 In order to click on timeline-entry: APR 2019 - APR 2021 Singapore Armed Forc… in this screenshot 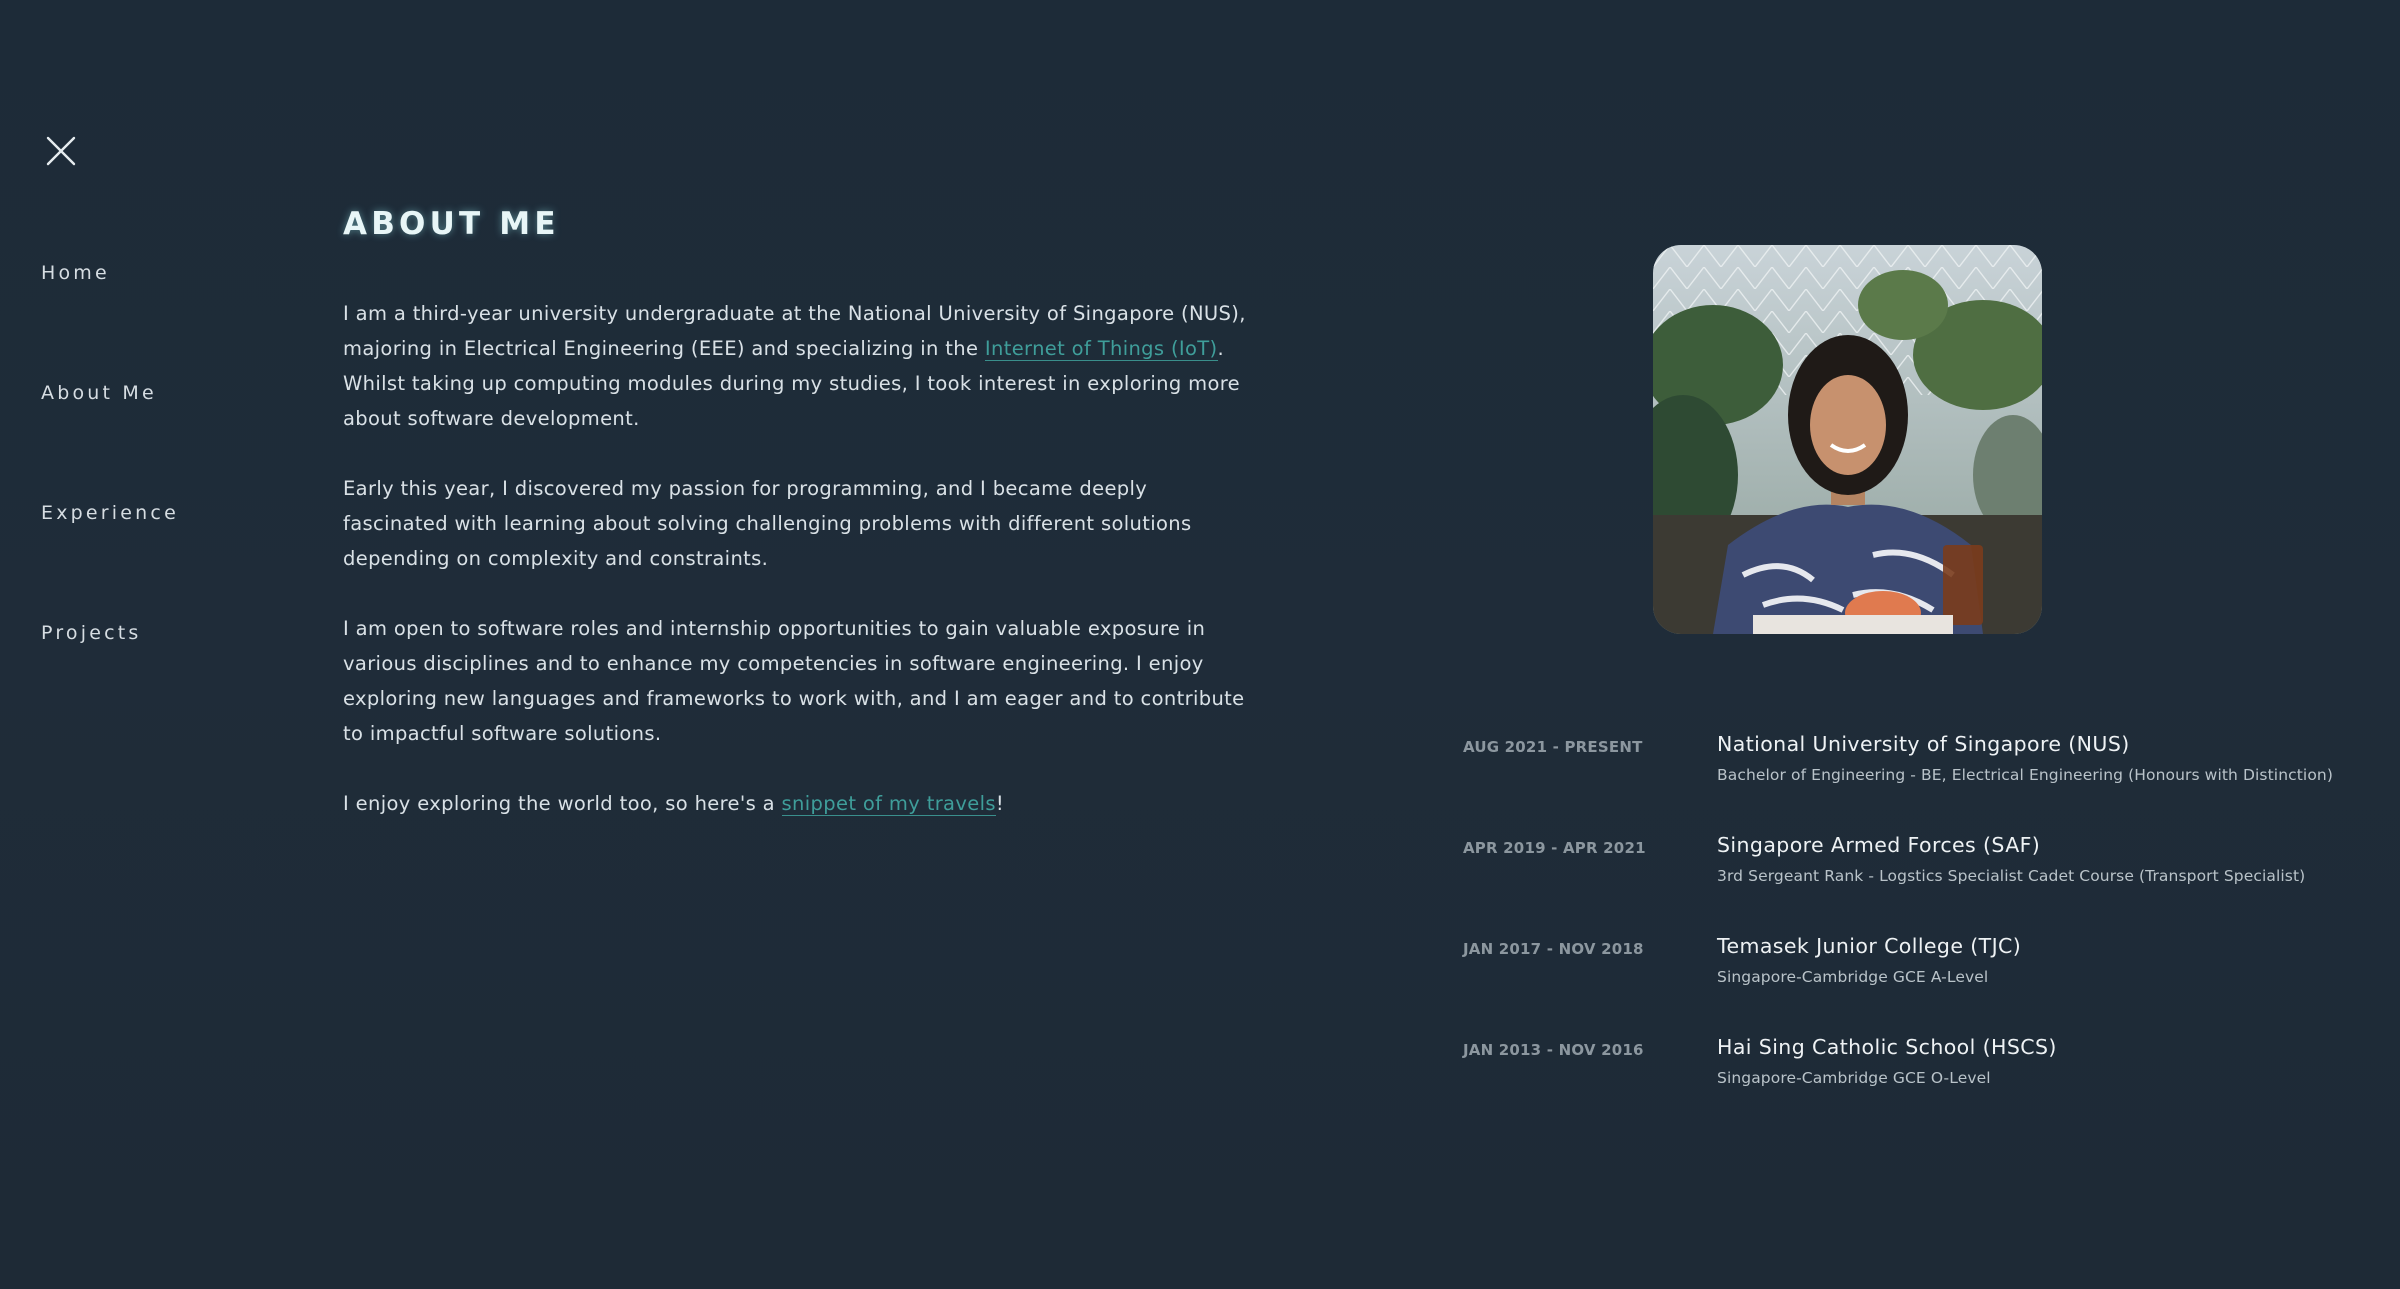, I will do `click(1913, 881)`.